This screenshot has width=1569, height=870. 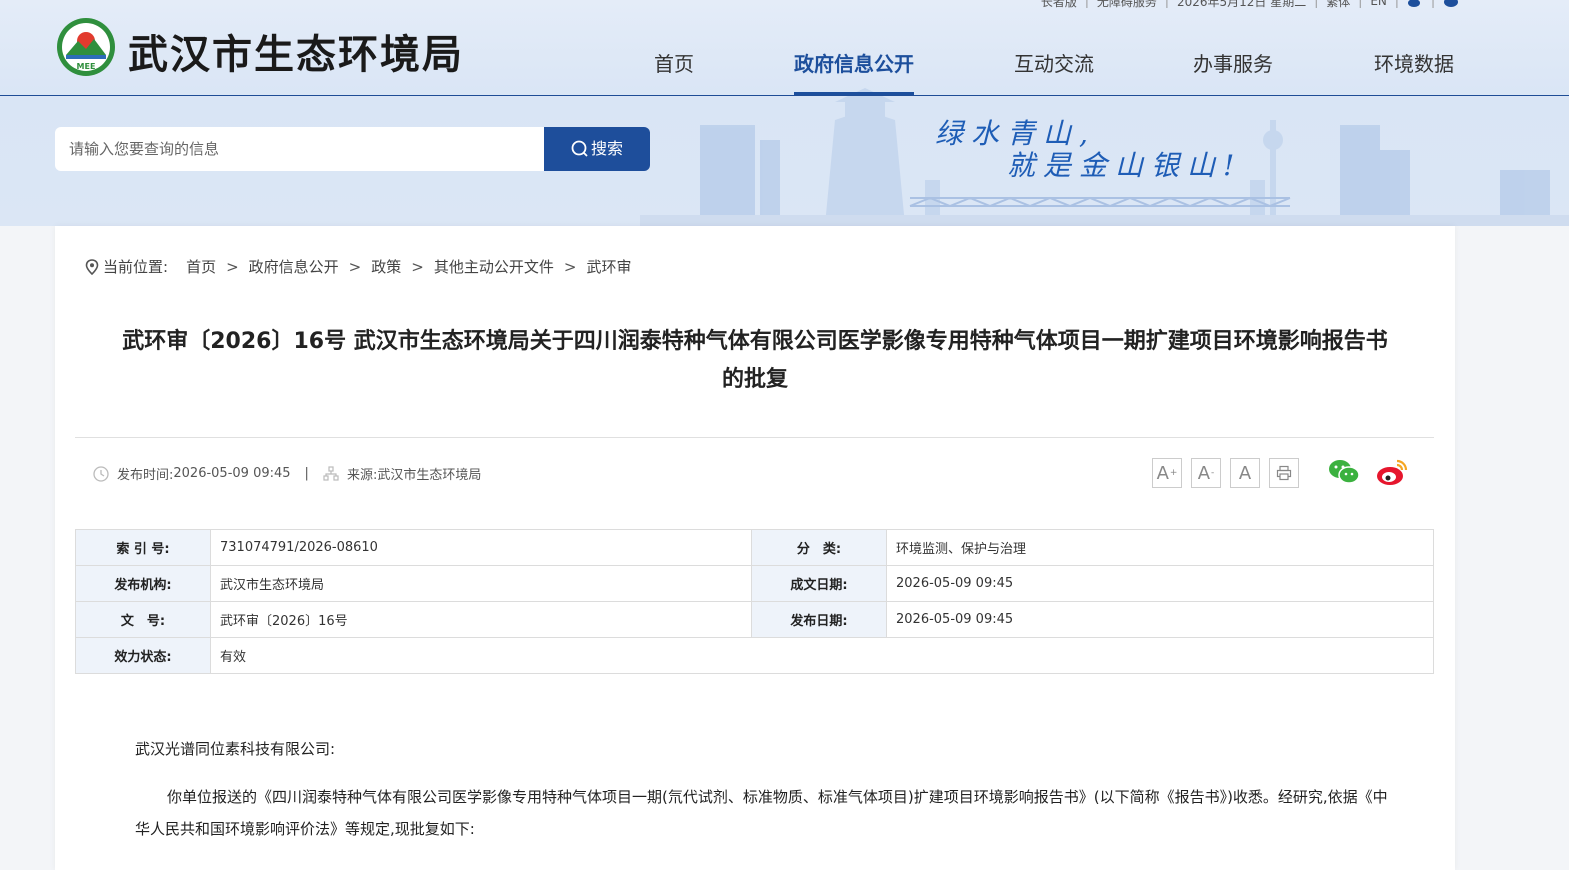 What do you see at coordinates (754, 379) in the screenshot?
I see `document-title-line-2: 的批复` at bounding box center [754, 379].